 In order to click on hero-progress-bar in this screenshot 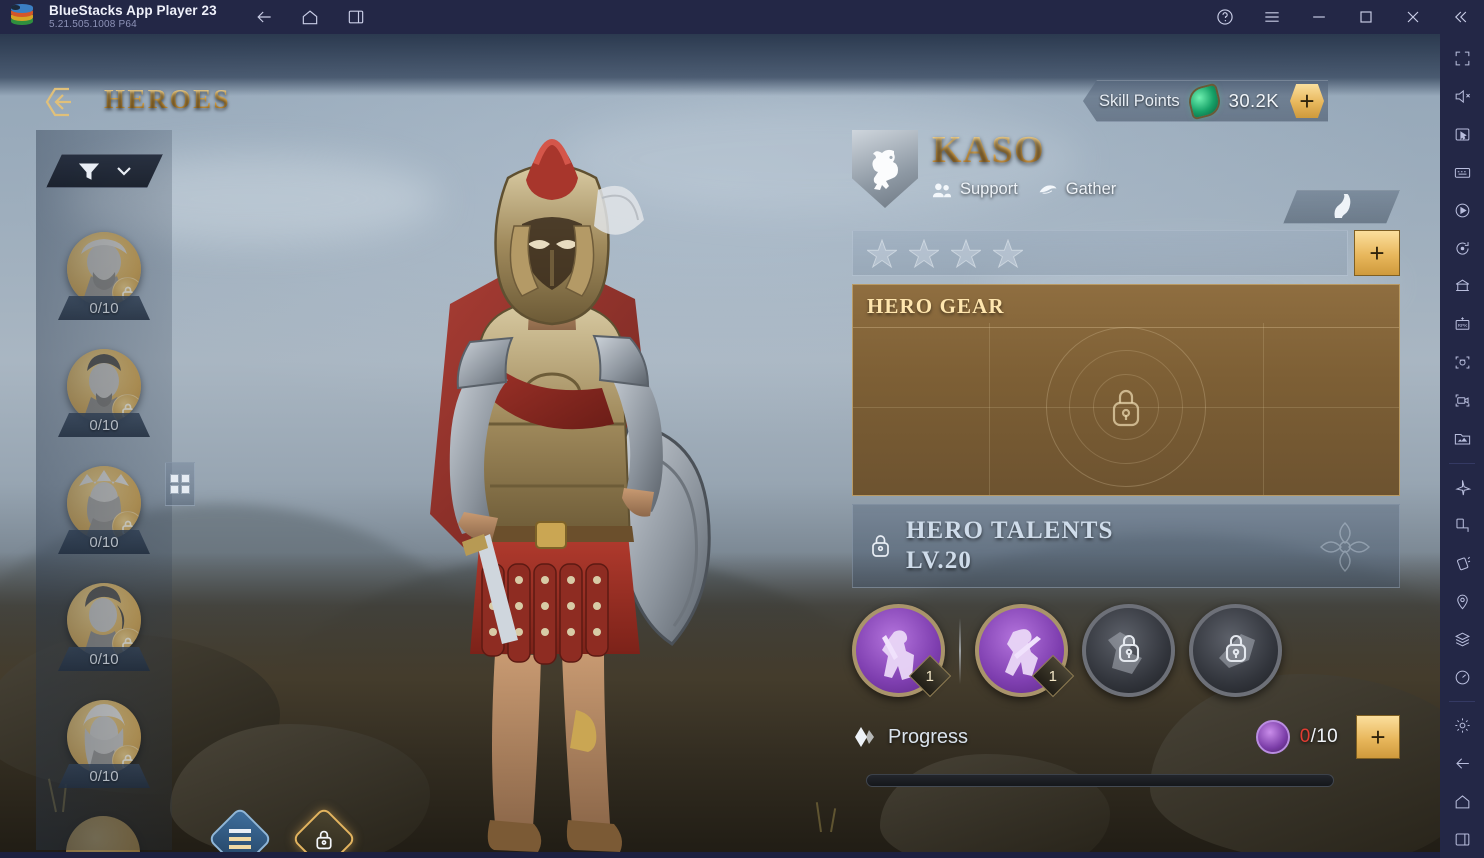, I will do `click(1100, 780)`.